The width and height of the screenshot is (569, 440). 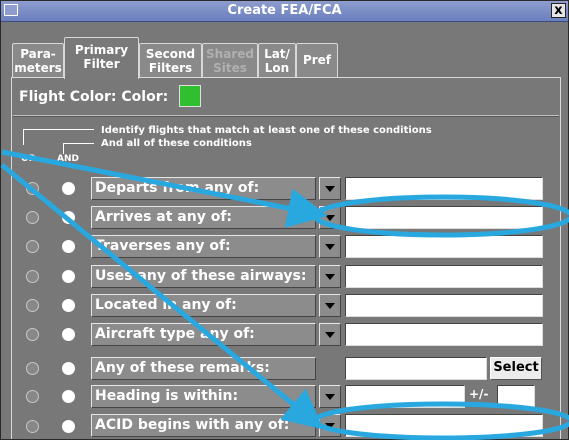 What do you see at coordinates (68, 159) in the screenshot?
I see `and-column-header: AND` at bounding box center [68, 159].